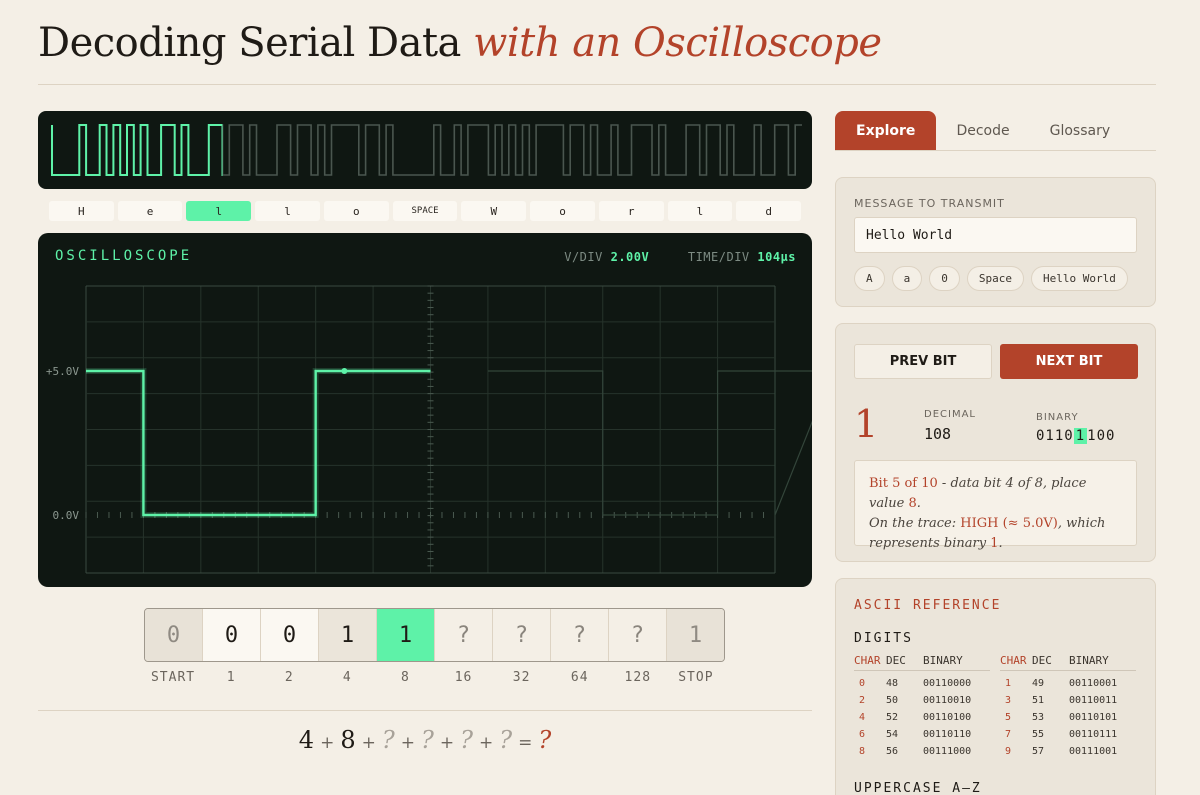 The image size is (1200, 795). Describe the element at coordinates (494, 211) in the screenshot. I see `char-chip: W` at that location.